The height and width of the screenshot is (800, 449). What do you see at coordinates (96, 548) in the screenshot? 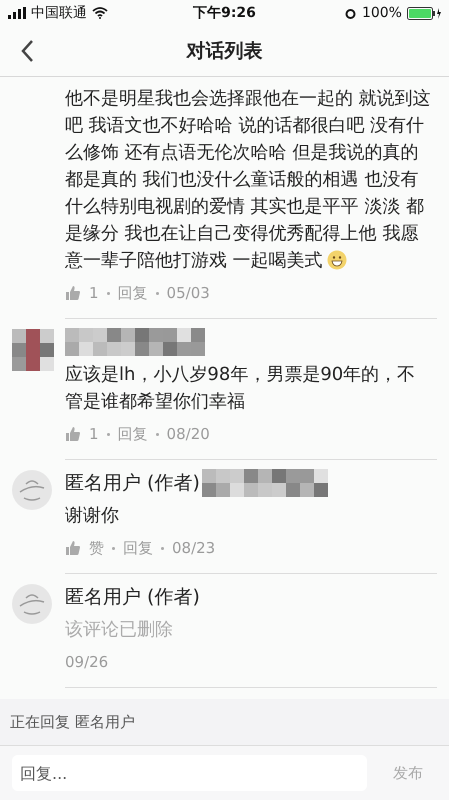
I see `like-count: 赞` at bounding box center [96, 548].